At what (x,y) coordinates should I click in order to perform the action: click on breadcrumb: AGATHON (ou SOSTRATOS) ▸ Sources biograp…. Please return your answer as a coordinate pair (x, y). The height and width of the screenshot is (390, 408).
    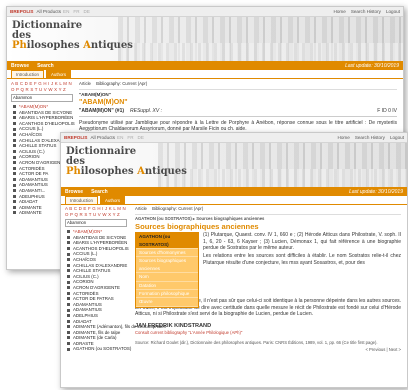
    Looking at the image, I should click on (200, 218).